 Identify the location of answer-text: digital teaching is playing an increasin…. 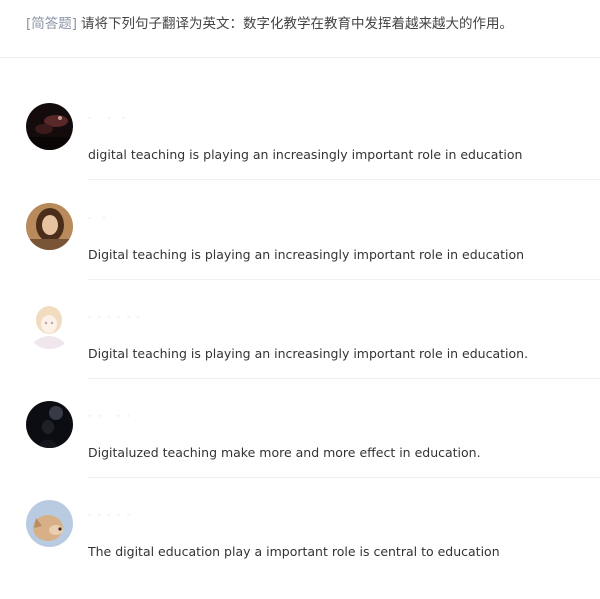
(305, 154).